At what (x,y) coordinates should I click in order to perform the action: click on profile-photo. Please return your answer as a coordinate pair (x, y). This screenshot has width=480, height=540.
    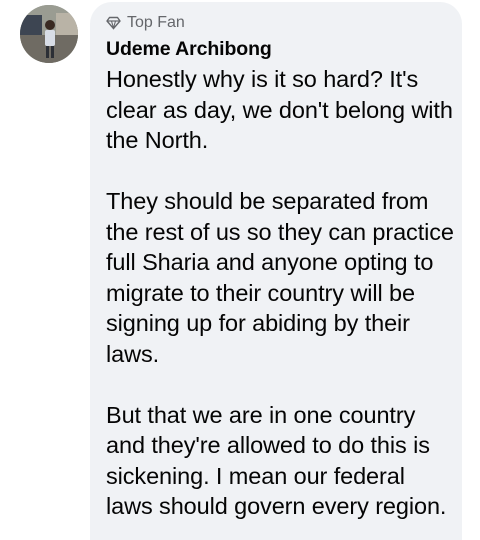
    Looking at the image, I should click on (49, 34).